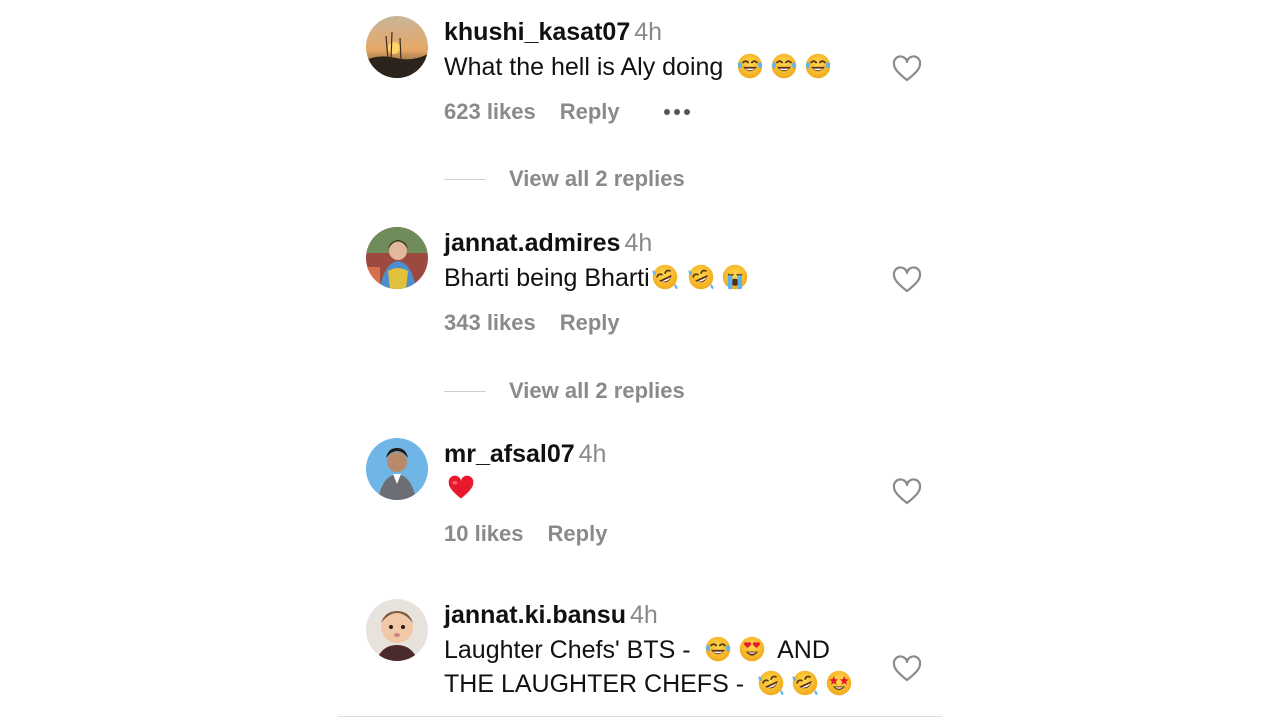 Image resolution: width=1280 pixels, height=720 pixels. What do you see at coordinates (509, 454) in the screenshot?
I see `comment-username: mr_afsal07` at bounding box center [509, 454].